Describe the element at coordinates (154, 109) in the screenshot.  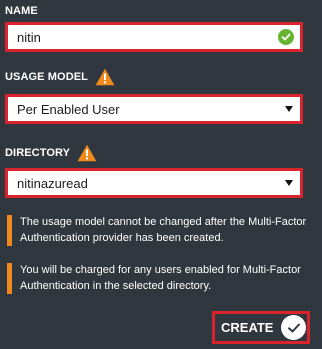
I see `usage-model-select: Per Enabled User` at that location.